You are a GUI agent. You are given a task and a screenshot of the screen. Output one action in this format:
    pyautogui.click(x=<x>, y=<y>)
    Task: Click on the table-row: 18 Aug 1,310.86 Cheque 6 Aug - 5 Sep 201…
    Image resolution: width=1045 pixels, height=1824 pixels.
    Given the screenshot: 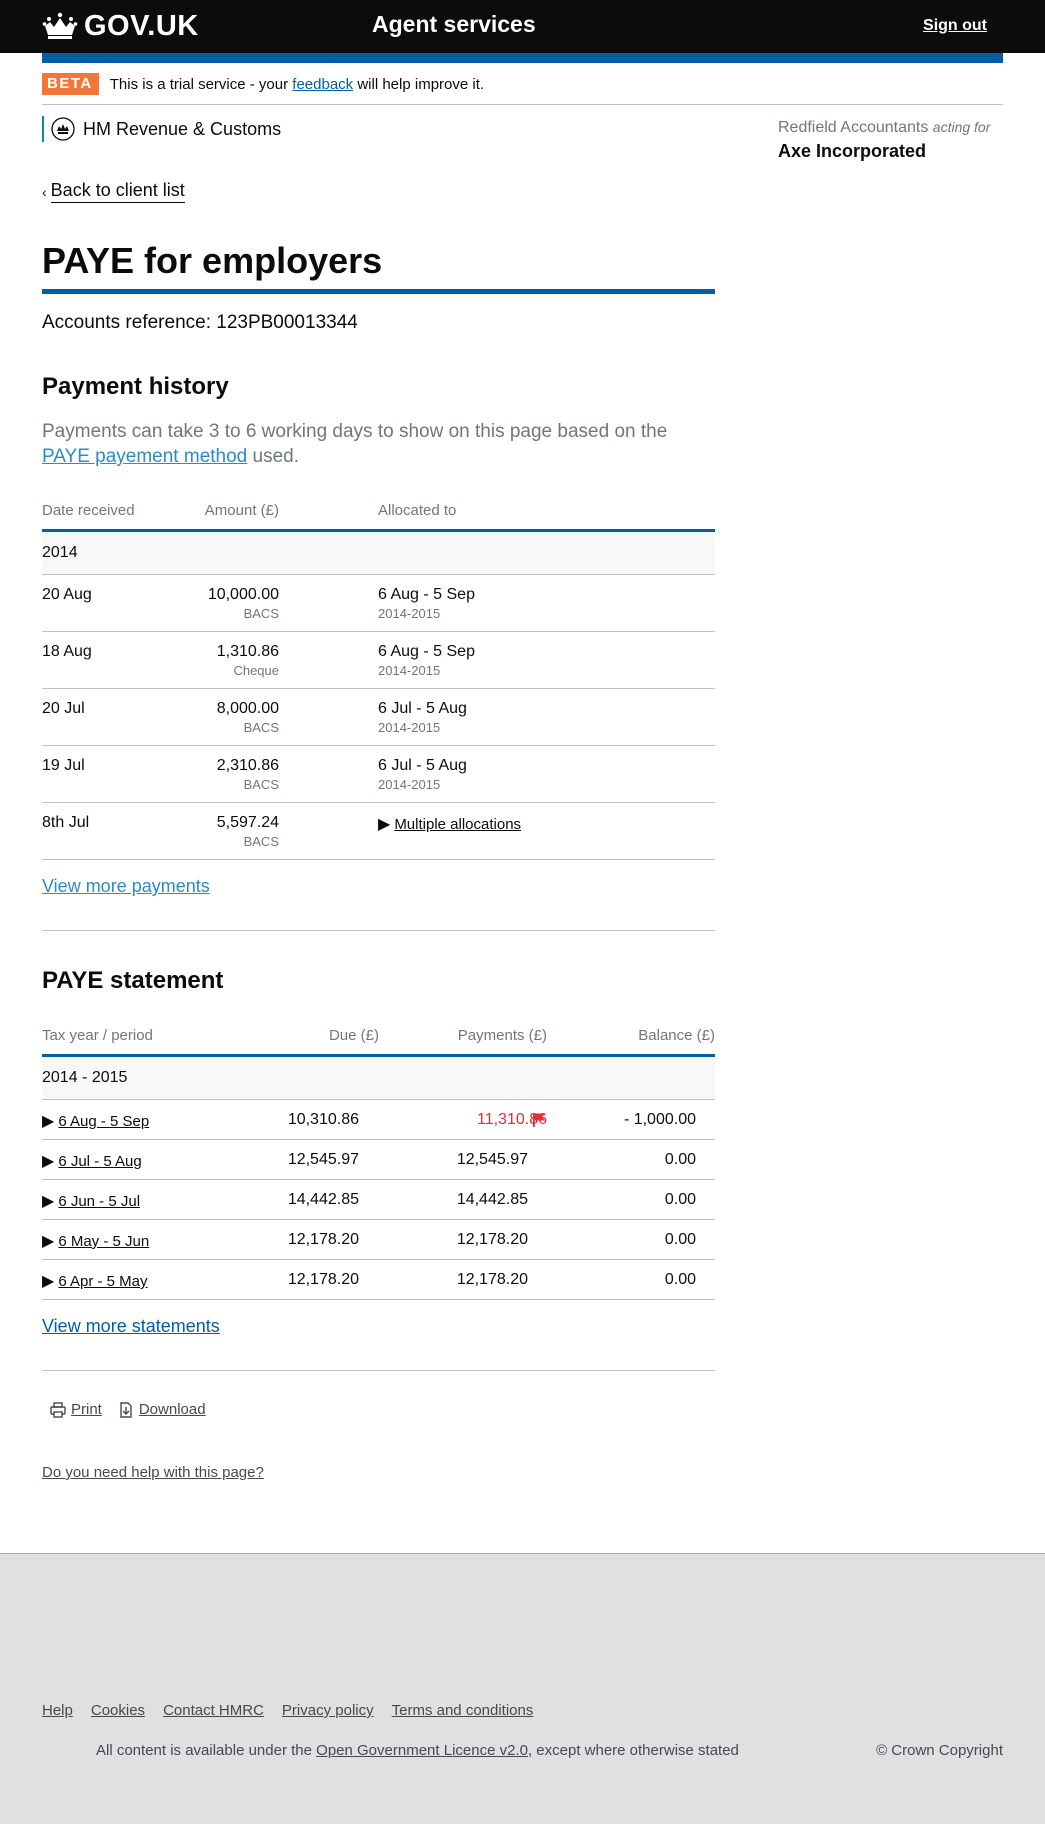 What is the action you would take?
    pyautogui.click(x=378, y=660)
    